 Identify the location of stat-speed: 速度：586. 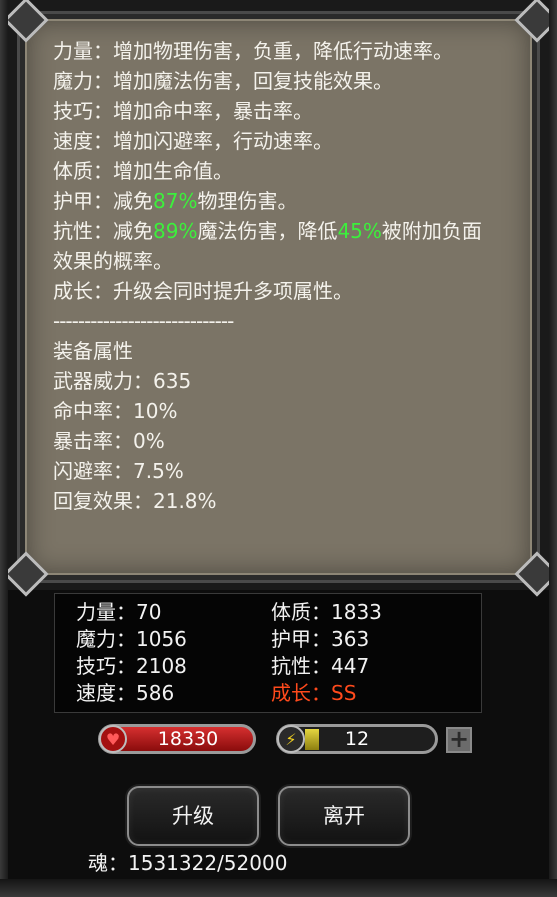
(125, 693).